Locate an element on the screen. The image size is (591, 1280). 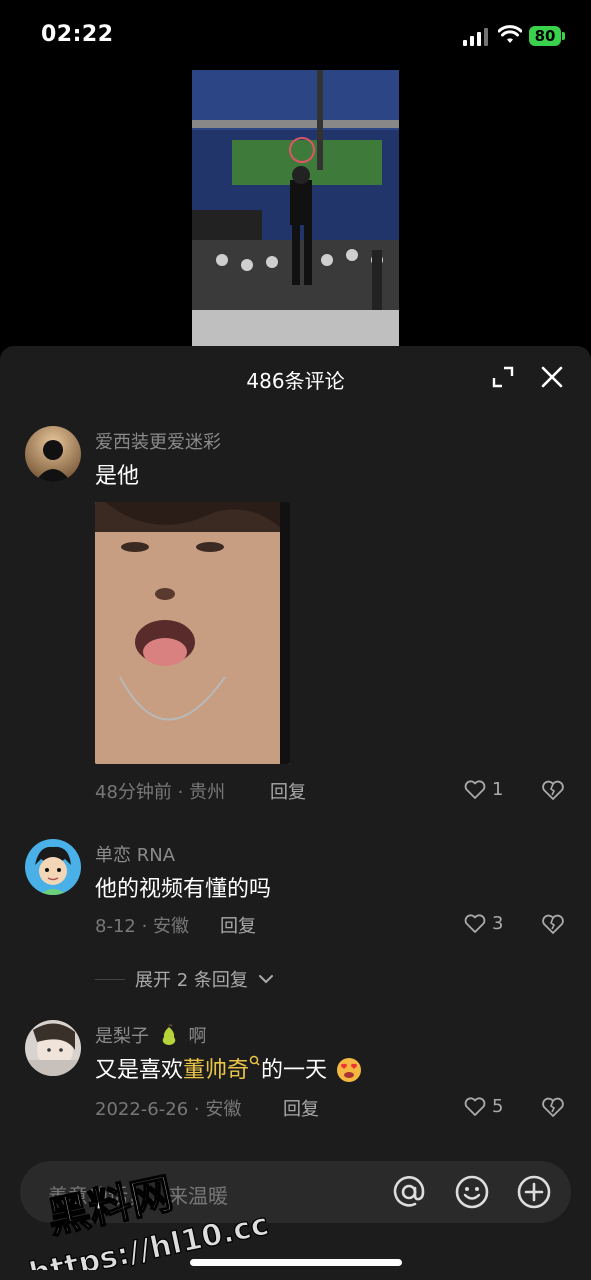
comment-text: 他的视频有懂的吗 is located at coordinates (183, 889).